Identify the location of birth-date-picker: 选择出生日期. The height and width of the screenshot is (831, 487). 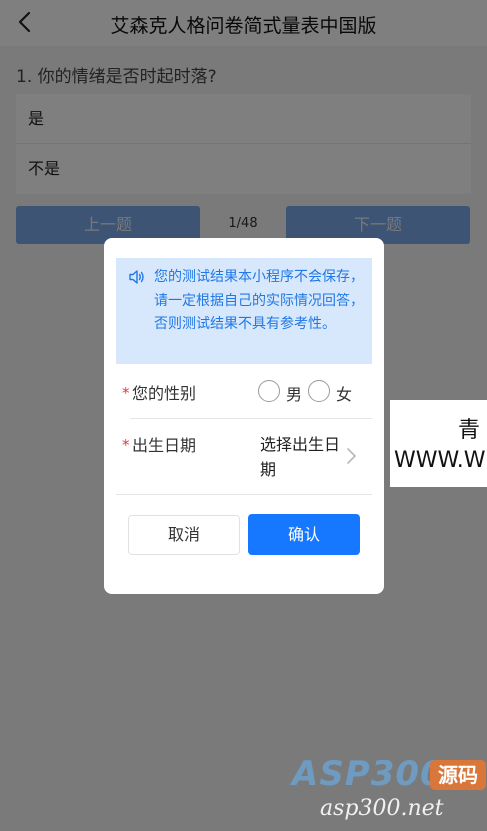
(300, 457).